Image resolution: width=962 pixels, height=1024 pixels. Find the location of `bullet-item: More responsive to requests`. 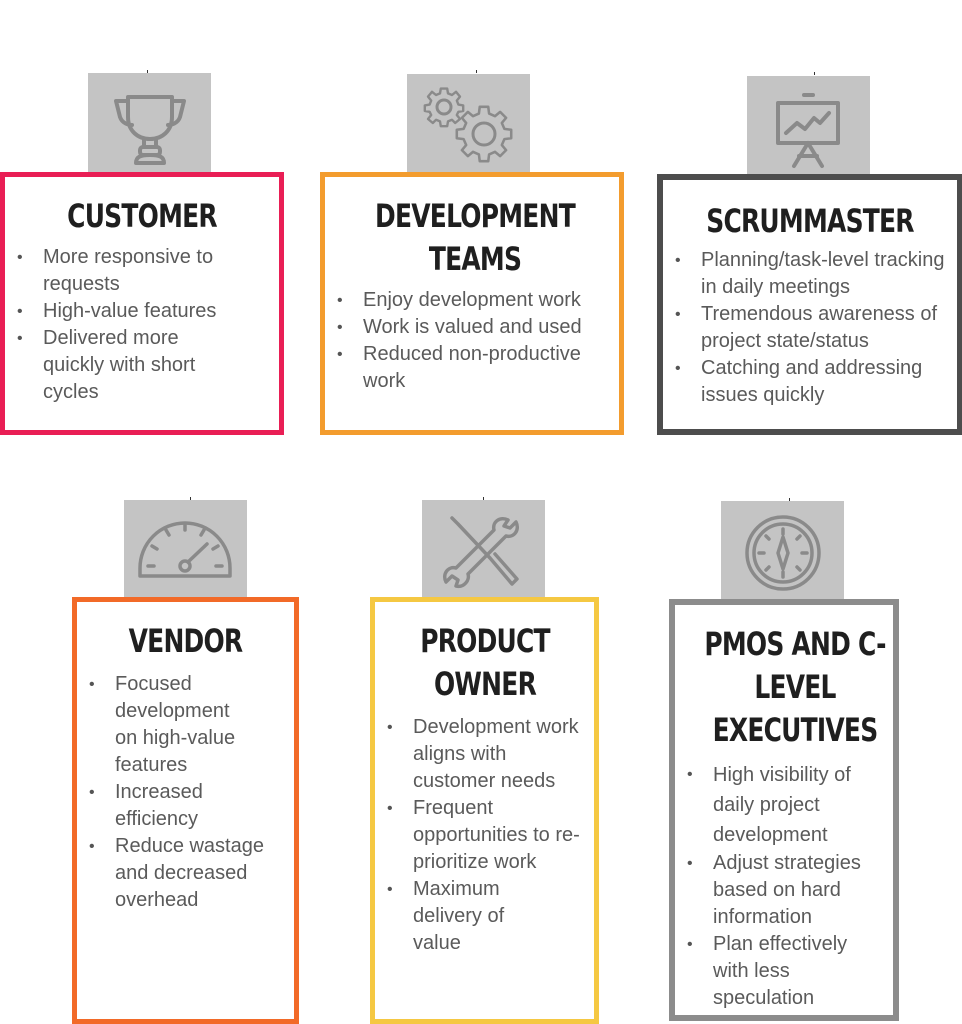

bullet-item: More responsive to requests is located at coordinates (142, 271).